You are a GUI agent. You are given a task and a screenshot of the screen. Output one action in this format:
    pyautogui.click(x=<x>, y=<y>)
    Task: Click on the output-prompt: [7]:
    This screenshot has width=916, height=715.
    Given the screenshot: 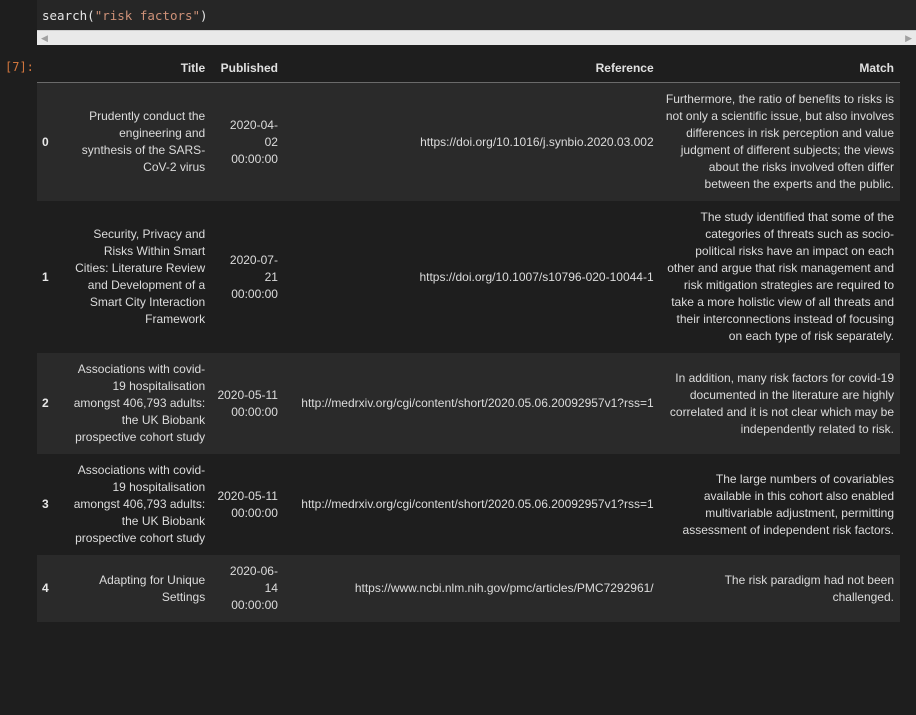 What is the action you would take?
    pyautogui.click(x=19, y=67)
    